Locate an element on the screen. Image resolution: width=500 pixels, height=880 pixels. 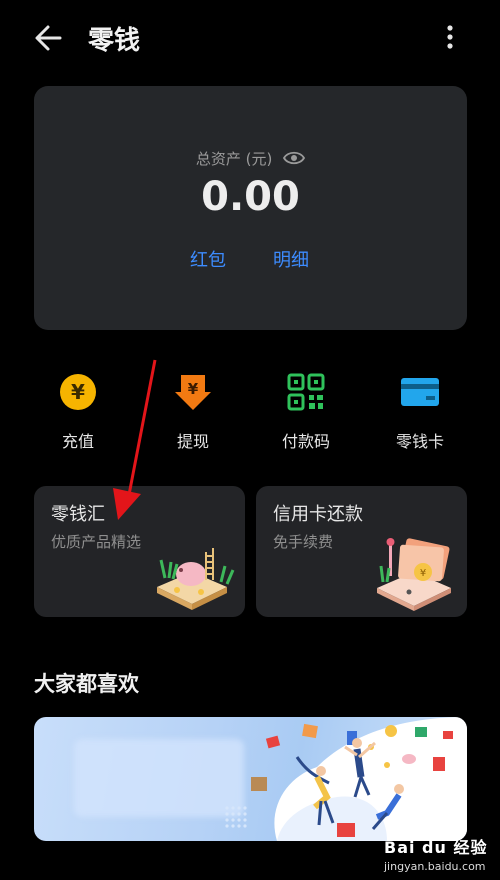
top-bar: 零钱 is located at coordinates (250, 38).